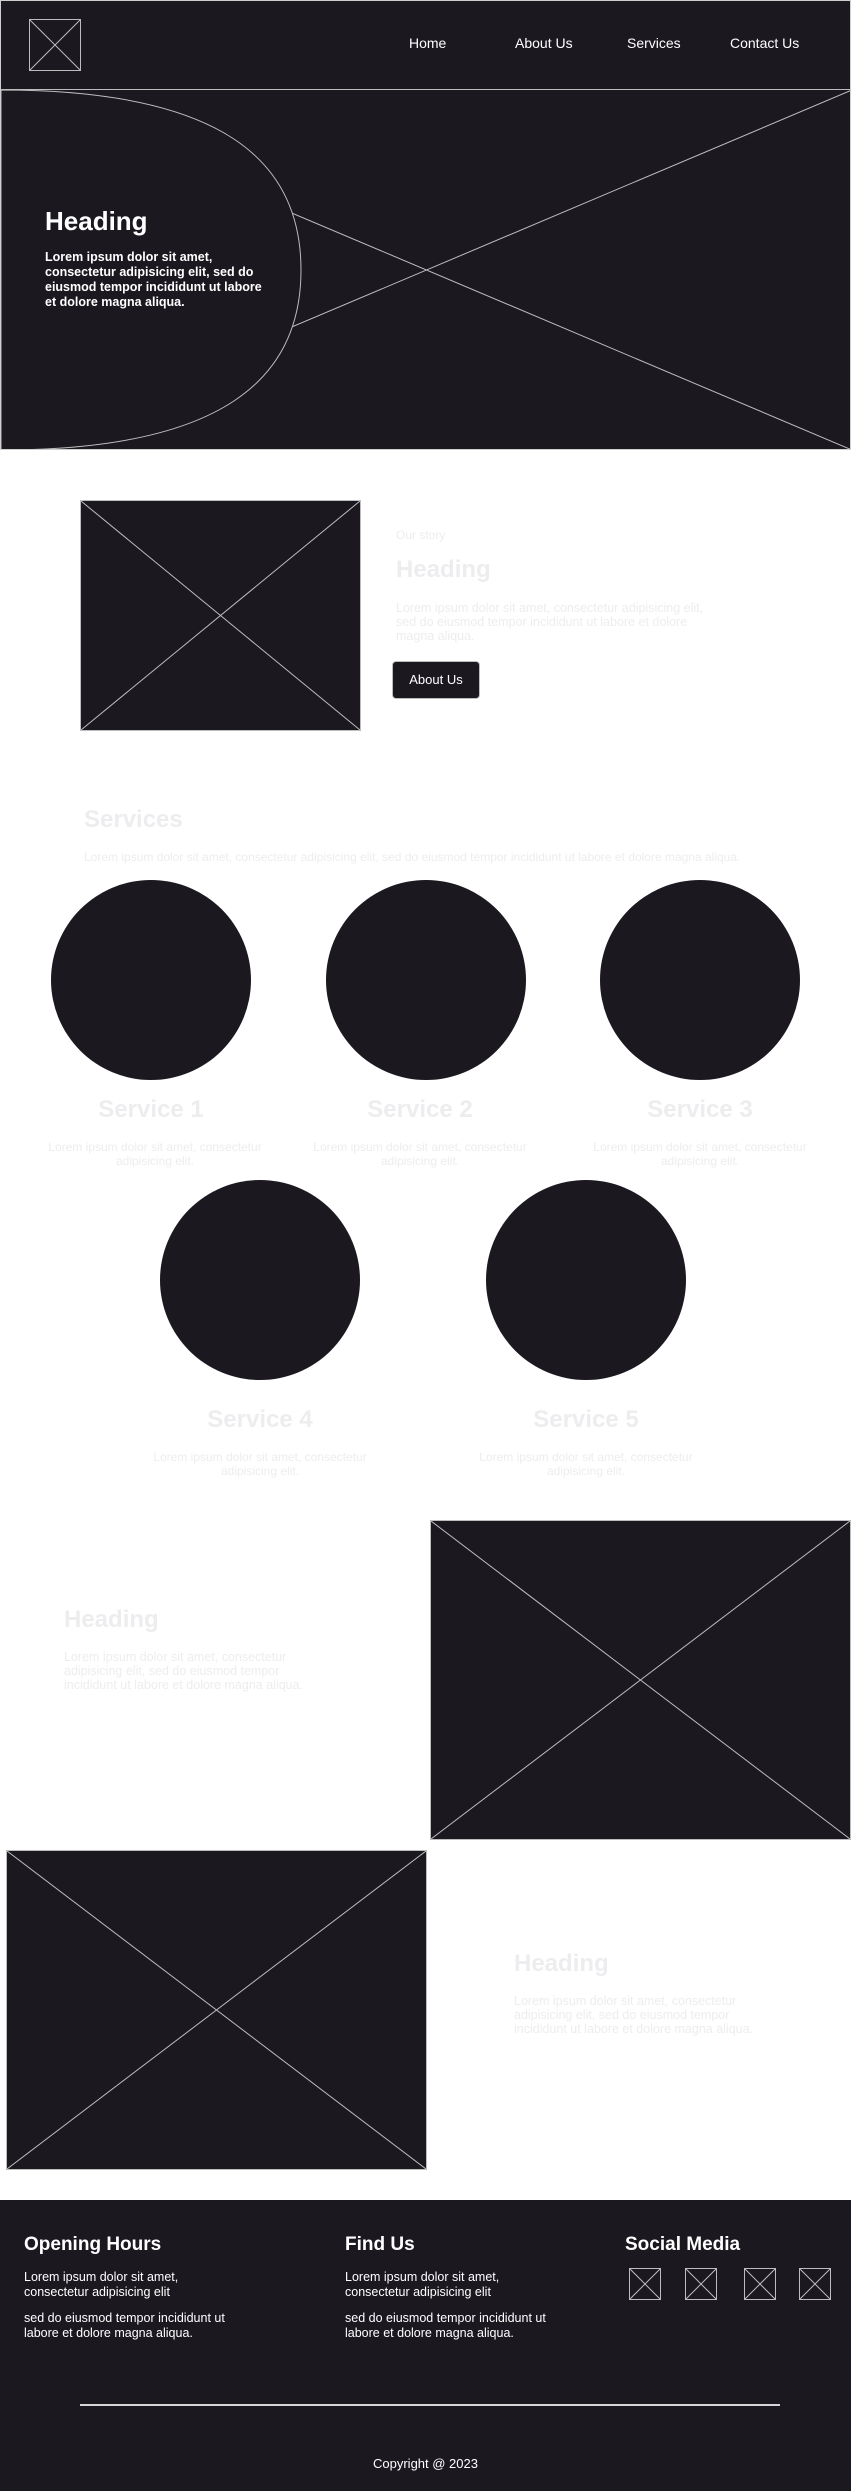 This screenshot has height=2491, width=851. What do you see at coordinates (55, 45) in the screenshot?
I see `logo-placeholder-icon` at bounding box center [55, 45].